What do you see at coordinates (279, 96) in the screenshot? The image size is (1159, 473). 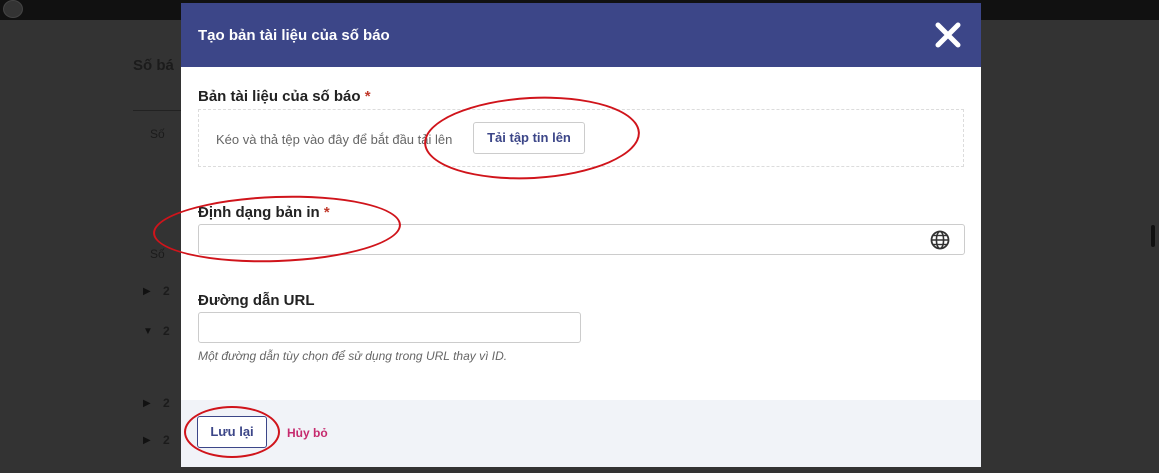 I see `document-field-label-text: Bản tài liệu của số báo` at bounding box center [279, 96].